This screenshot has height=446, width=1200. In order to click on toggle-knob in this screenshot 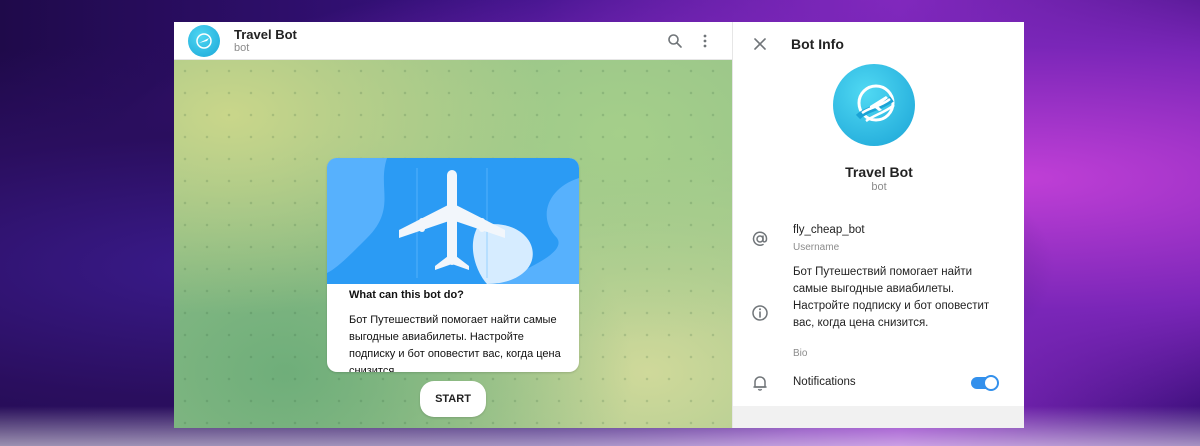, I will do `click(991, 383)`.